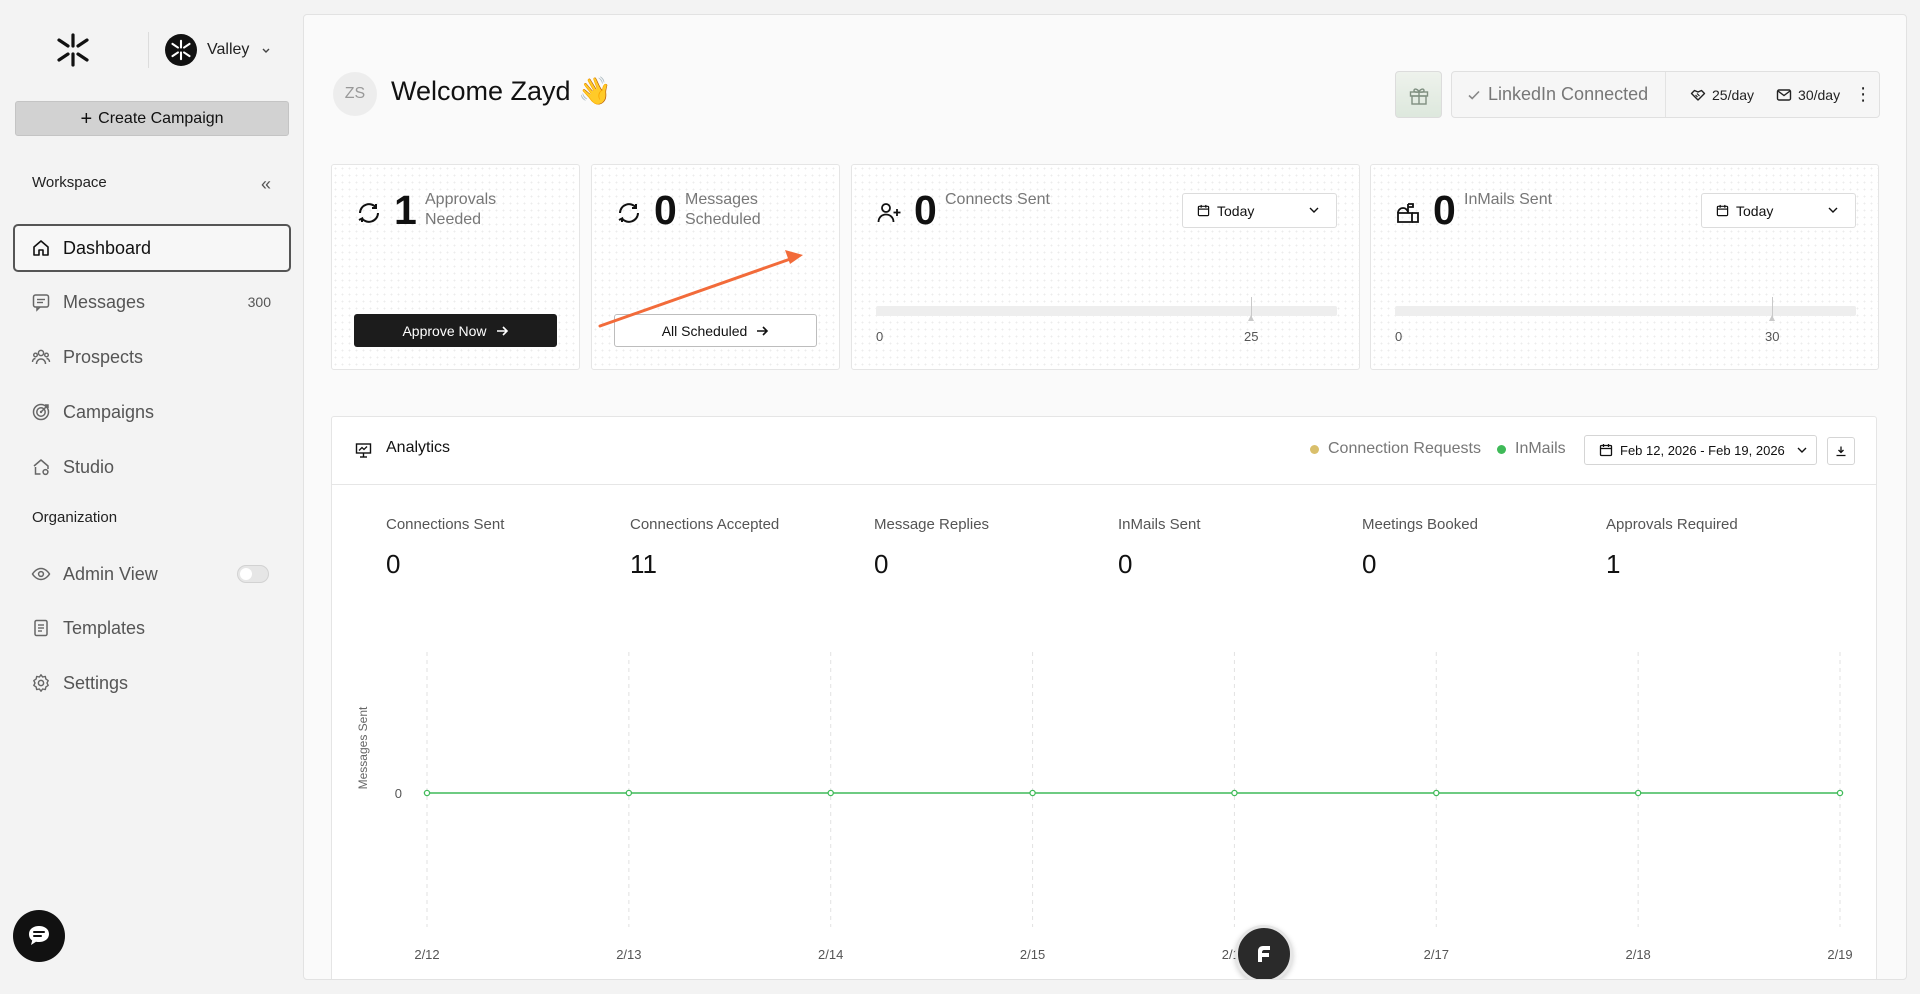 This screenshot has height=994, width=1920. What do you see at coordinates (103, 356) in the screenshot?
I see `sidebar-item-label: Prospects` at bounding box center [103, 356].